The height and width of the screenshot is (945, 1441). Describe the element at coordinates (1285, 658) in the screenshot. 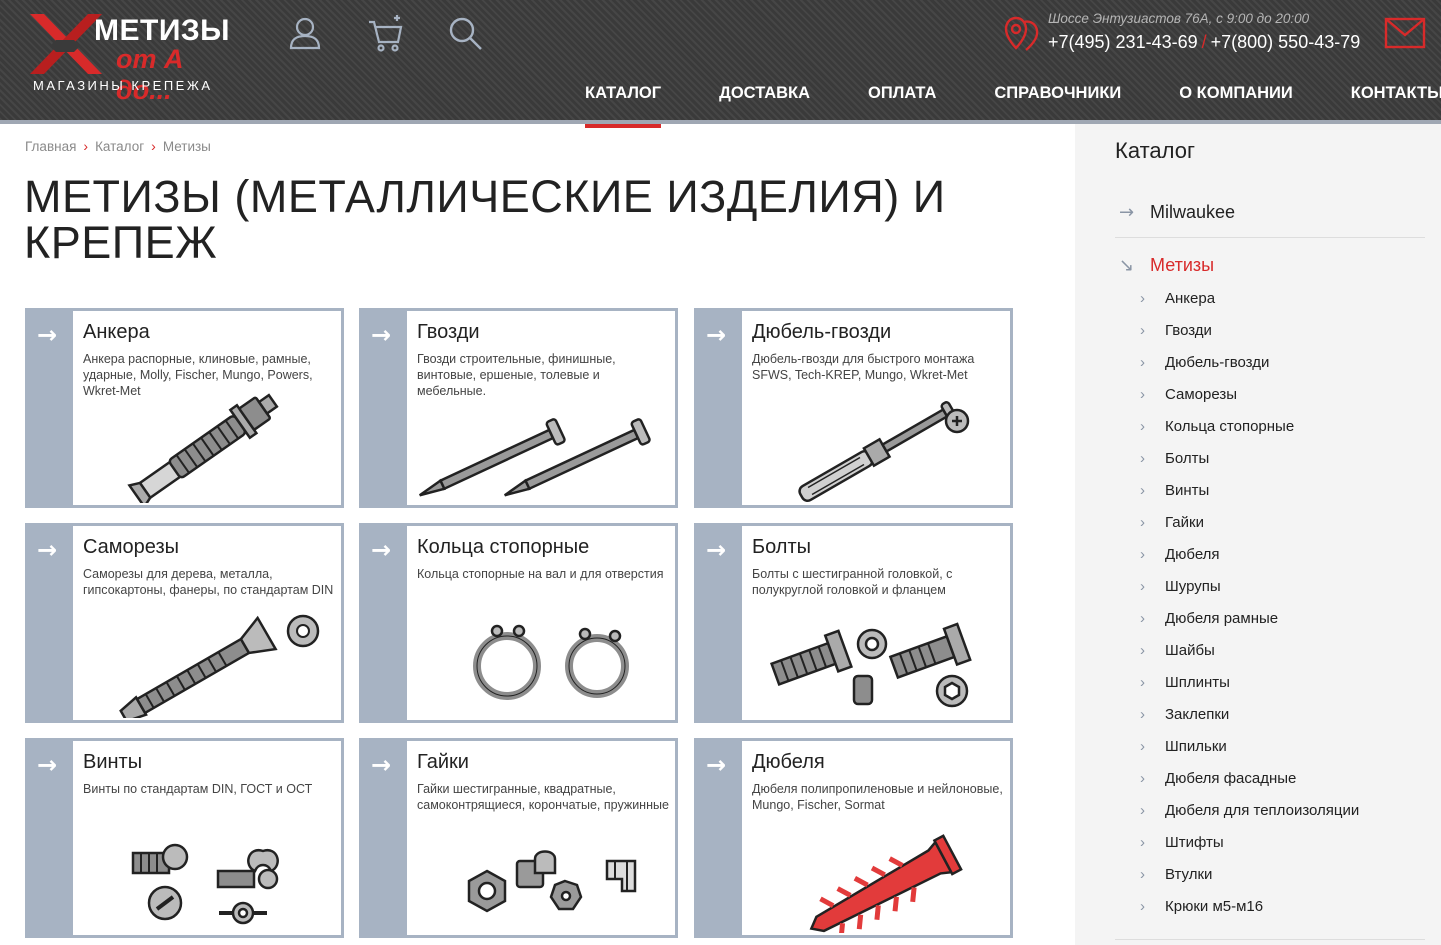

I see `sidebar-subitem: › Шайбы` at that location.